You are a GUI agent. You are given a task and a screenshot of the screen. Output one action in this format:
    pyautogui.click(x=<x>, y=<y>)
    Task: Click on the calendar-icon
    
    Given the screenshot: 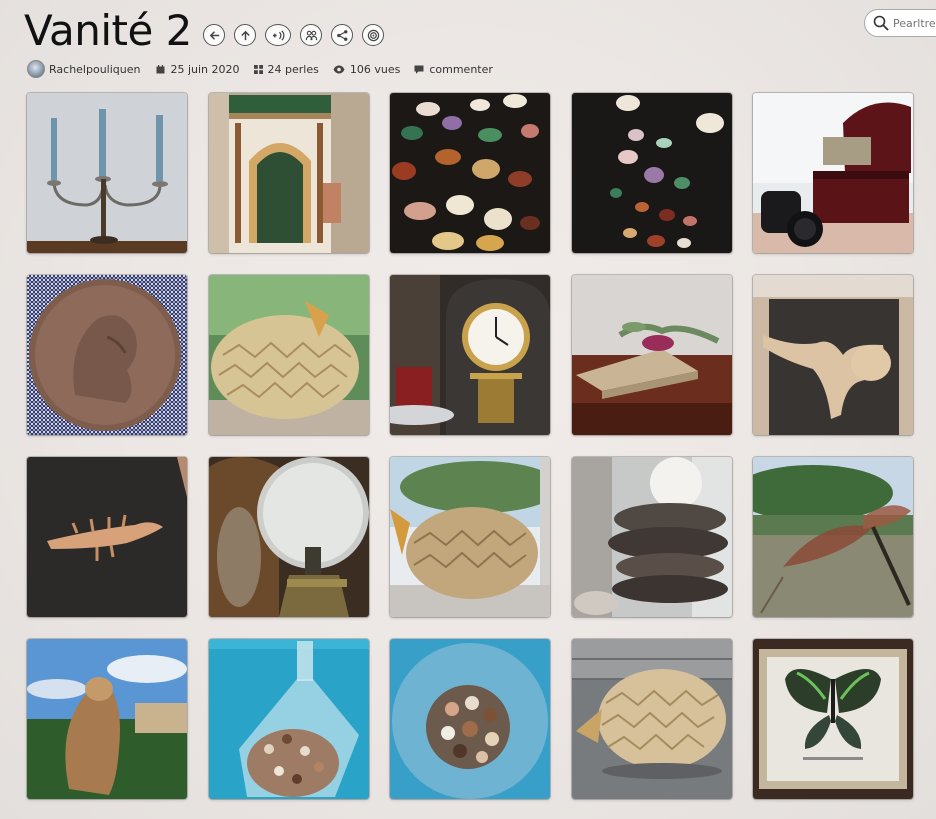 What is the action you would take?
    pyautogui.click(x=160, y=69)
    